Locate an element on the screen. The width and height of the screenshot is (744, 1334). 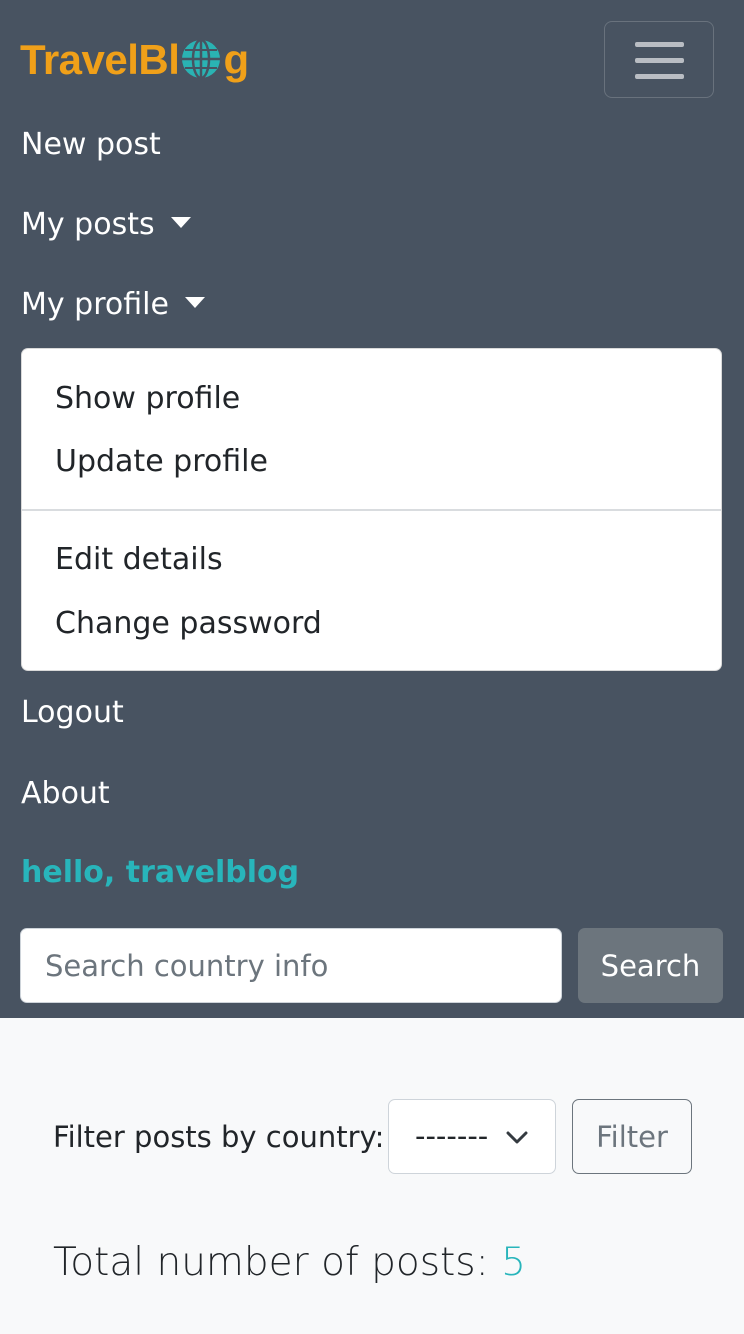
nav-my-posts-label: My posts is located at coordinates (88, 224).